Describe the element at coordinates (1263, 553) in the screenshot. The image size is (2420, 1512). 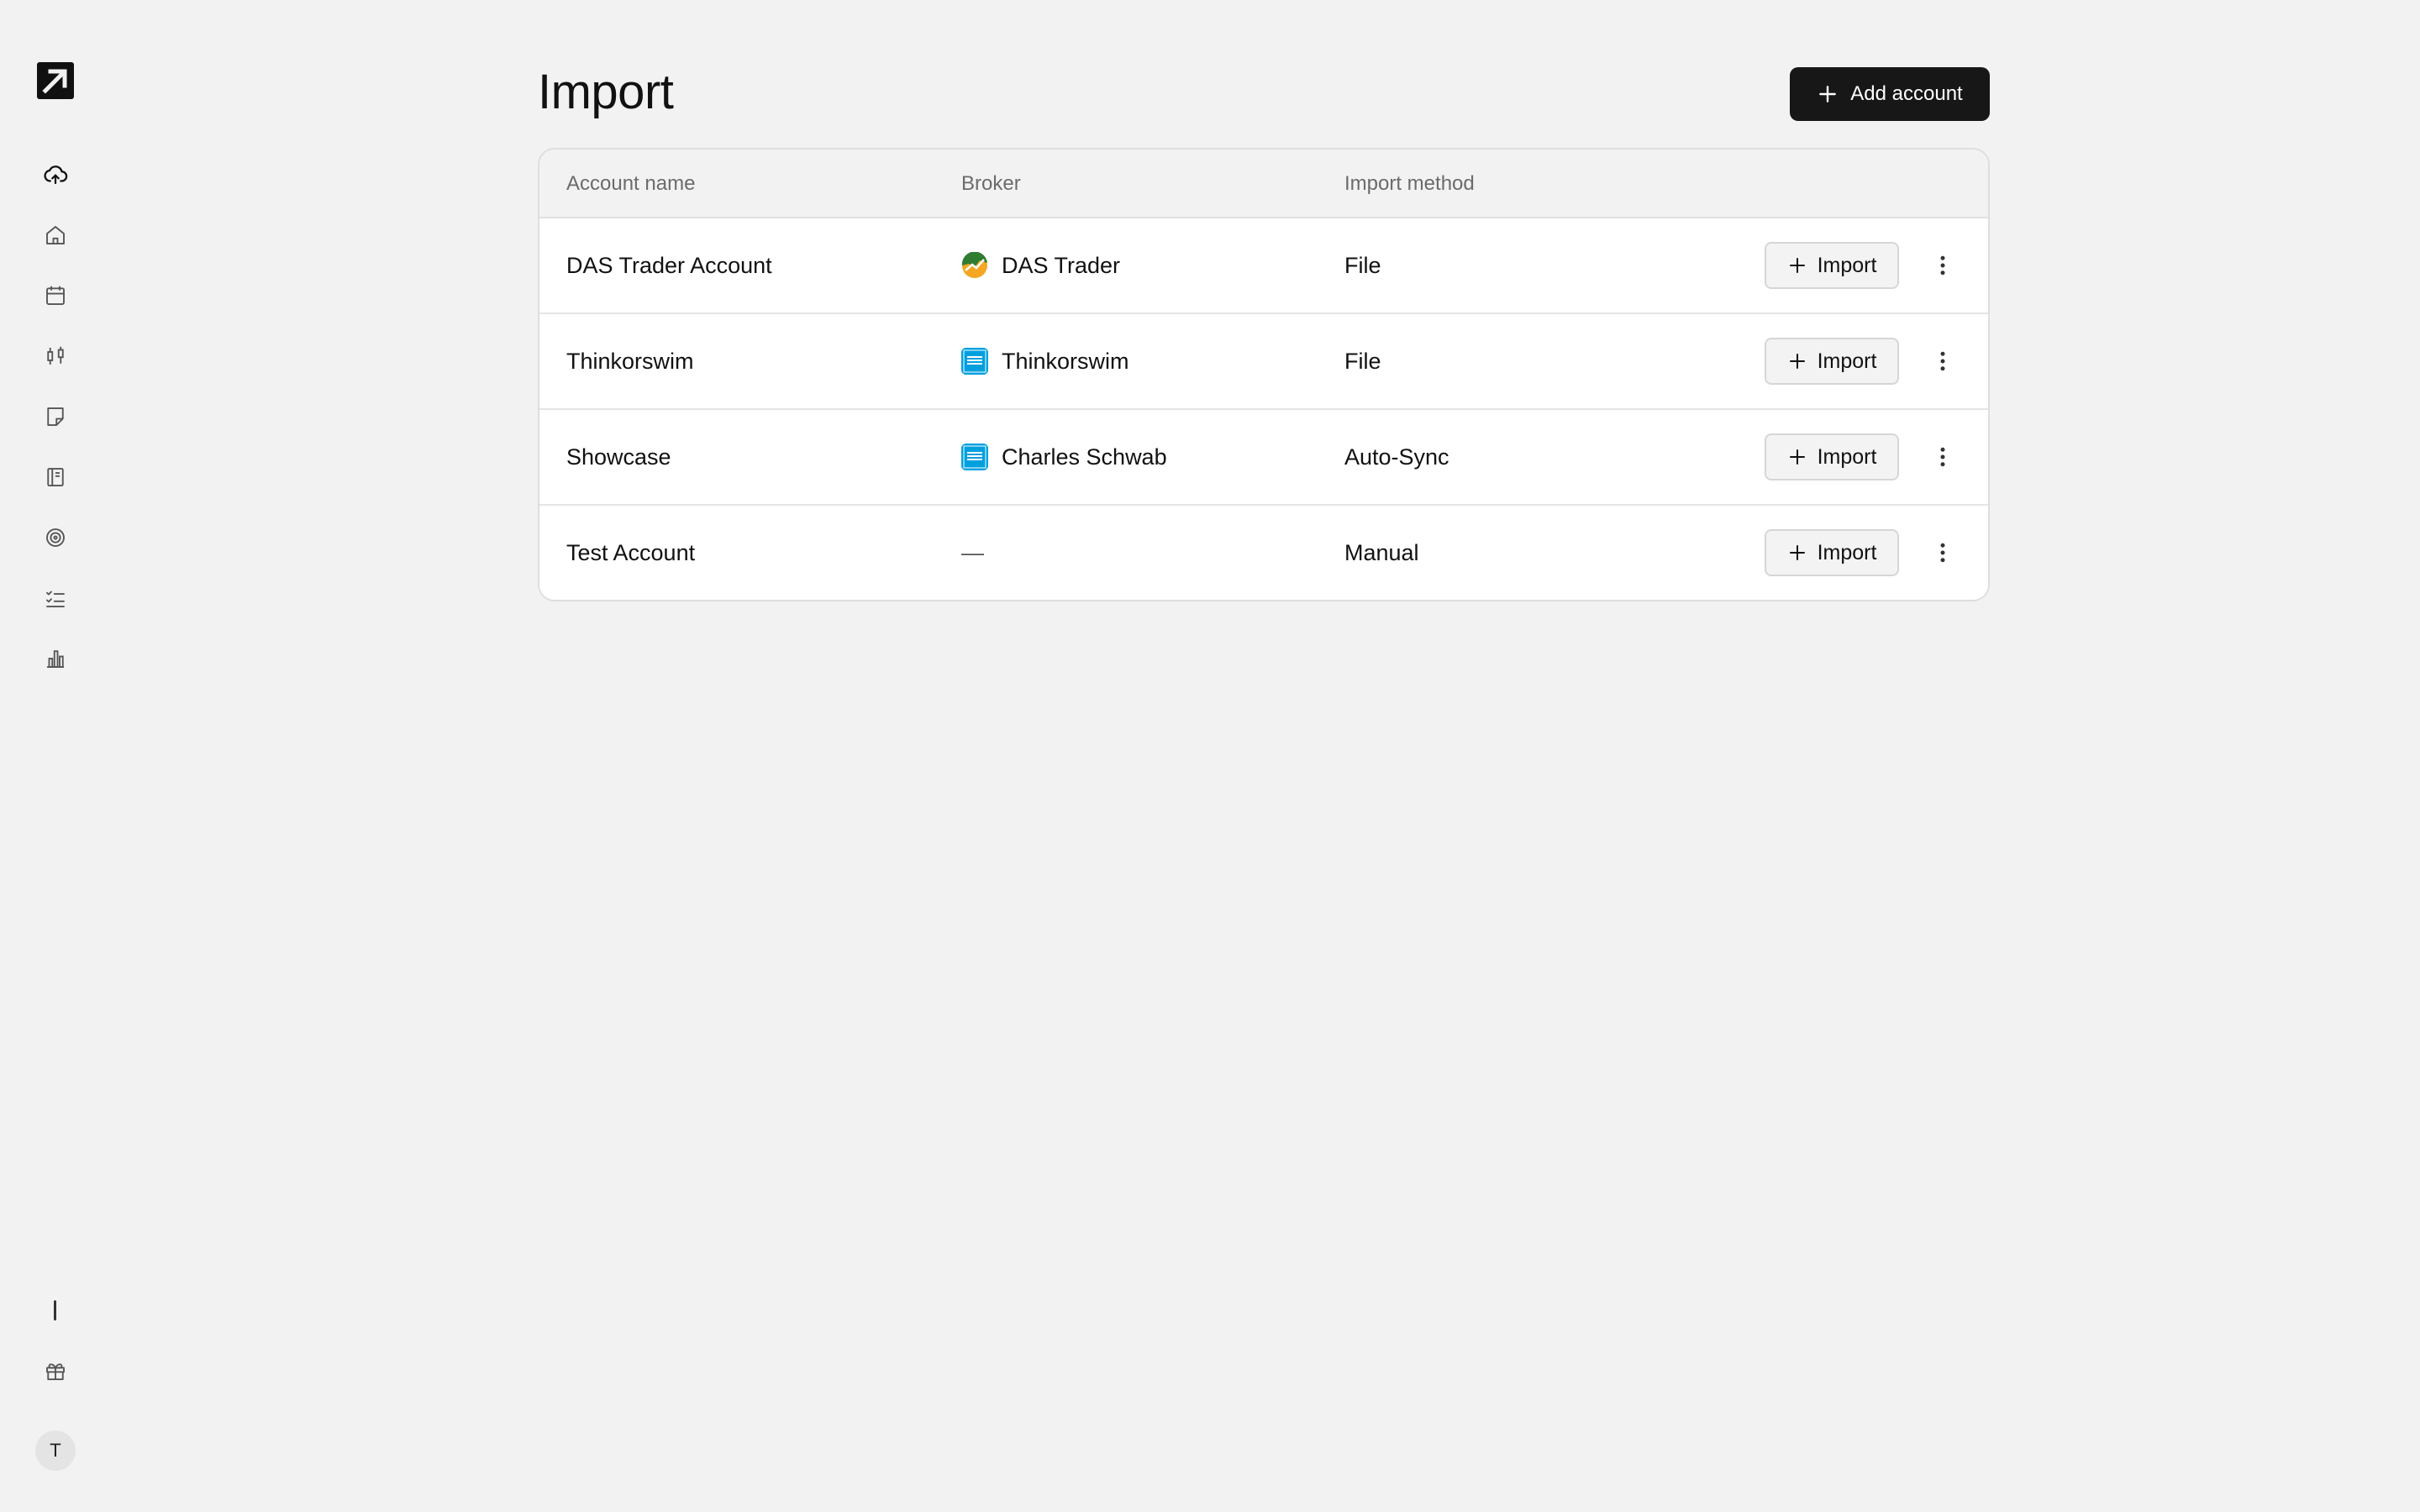
I see `table-row: Test Account — Manual Import` at that location.